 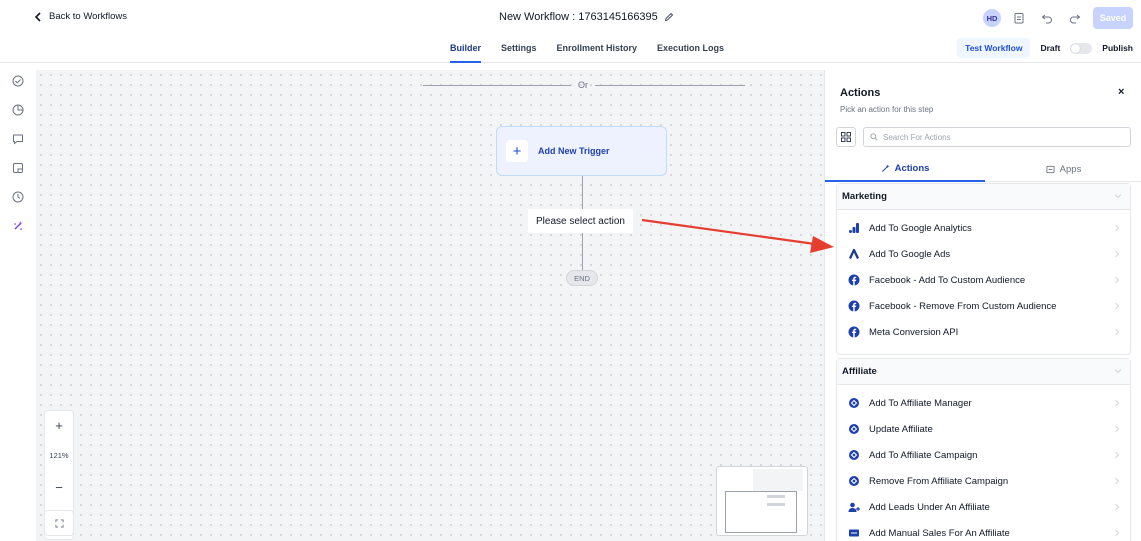 I want to click on tab-execution-logs: Execution Logs, so click(x=690, y=50).